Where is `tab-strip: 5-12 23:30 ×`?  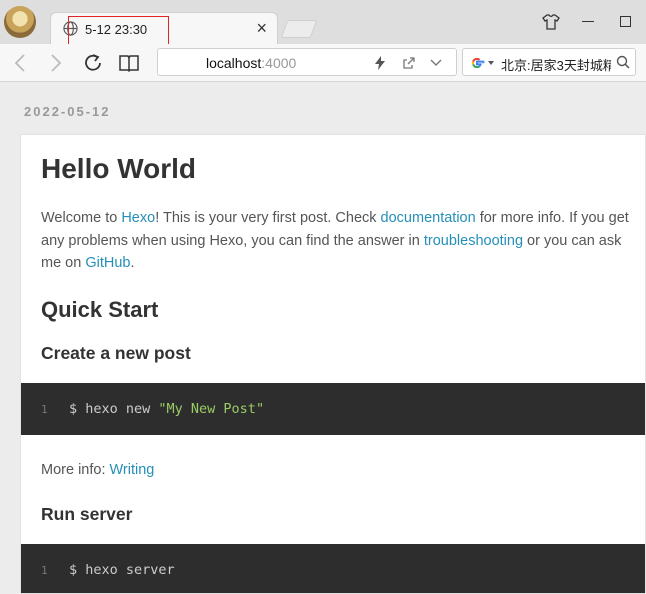
tab-strip: 5-12 23:30 × is located at coordinates (323, 22).